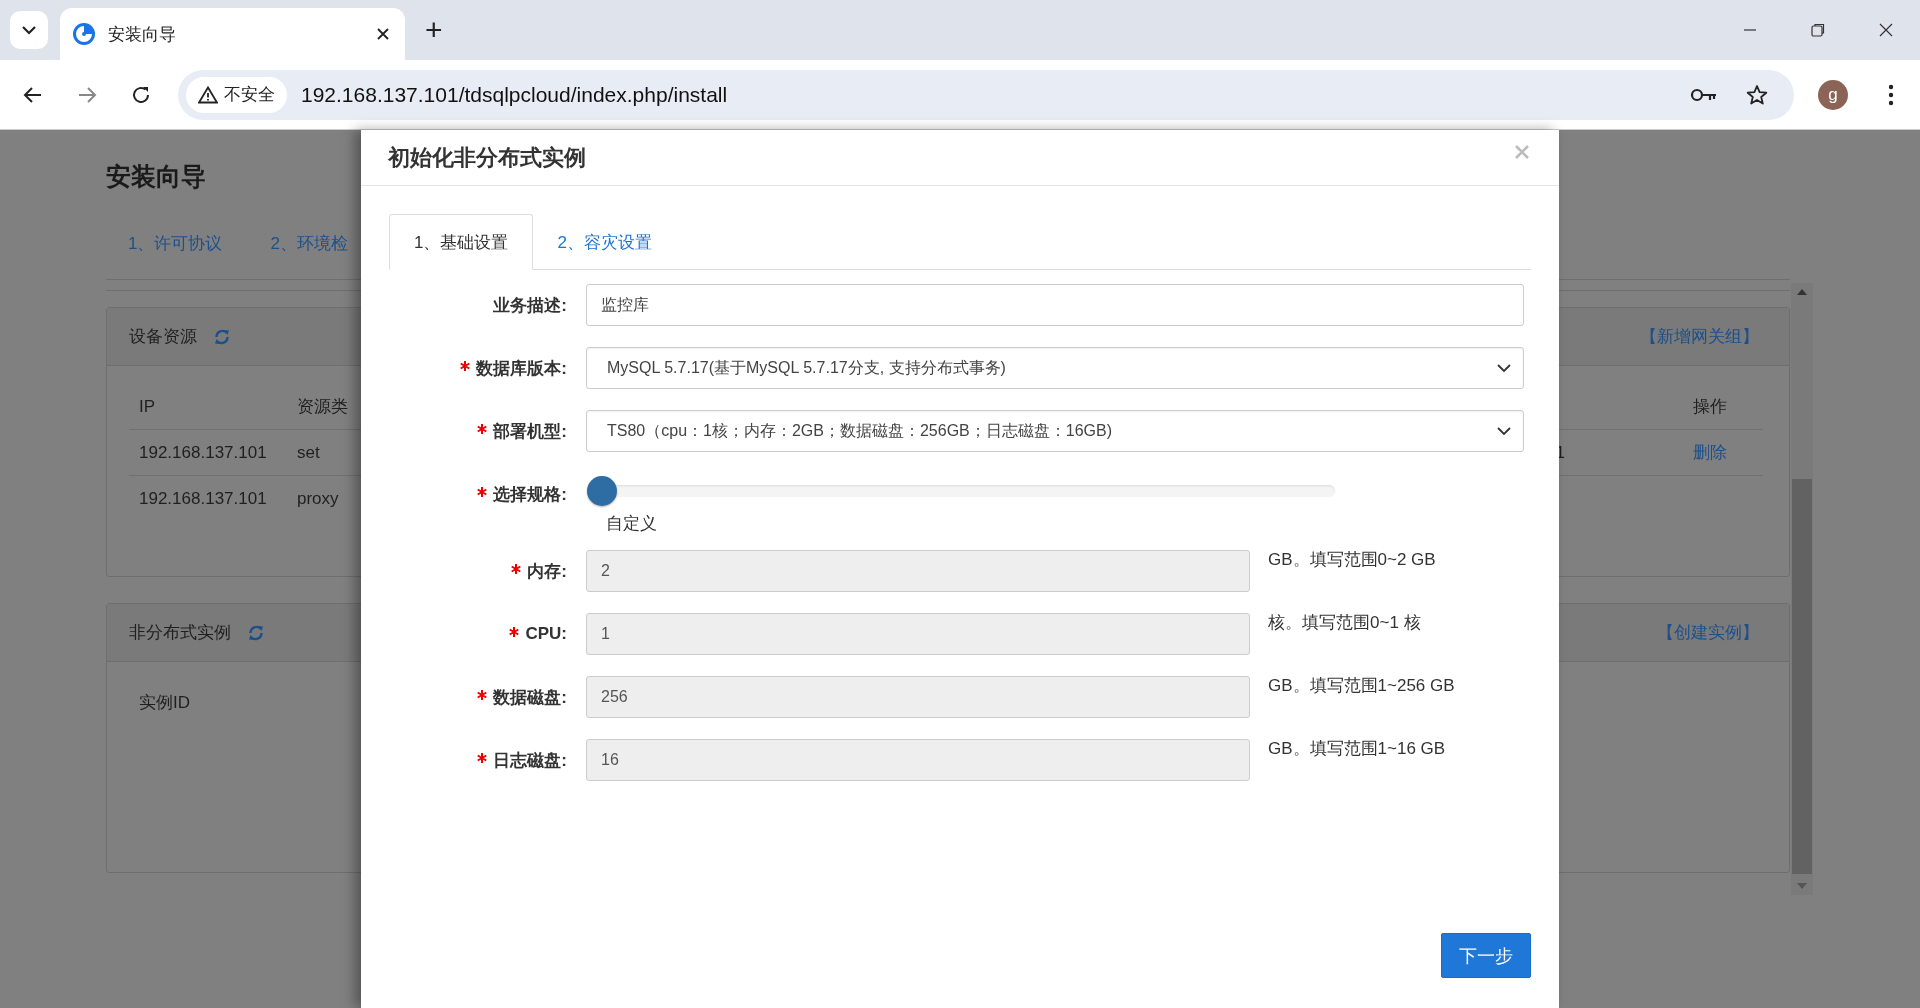 The image size is (1920, 1008). I want to click on scroll-up-icon, so click(1802, 292).